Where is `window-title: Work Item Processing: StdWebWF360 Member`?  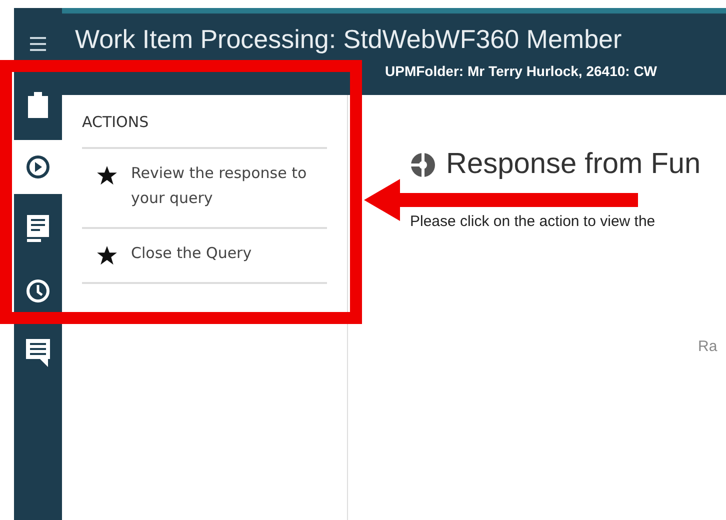 window-title: Work Item Processing: StdWebWF360 Member is located at coordinates (348, 39).